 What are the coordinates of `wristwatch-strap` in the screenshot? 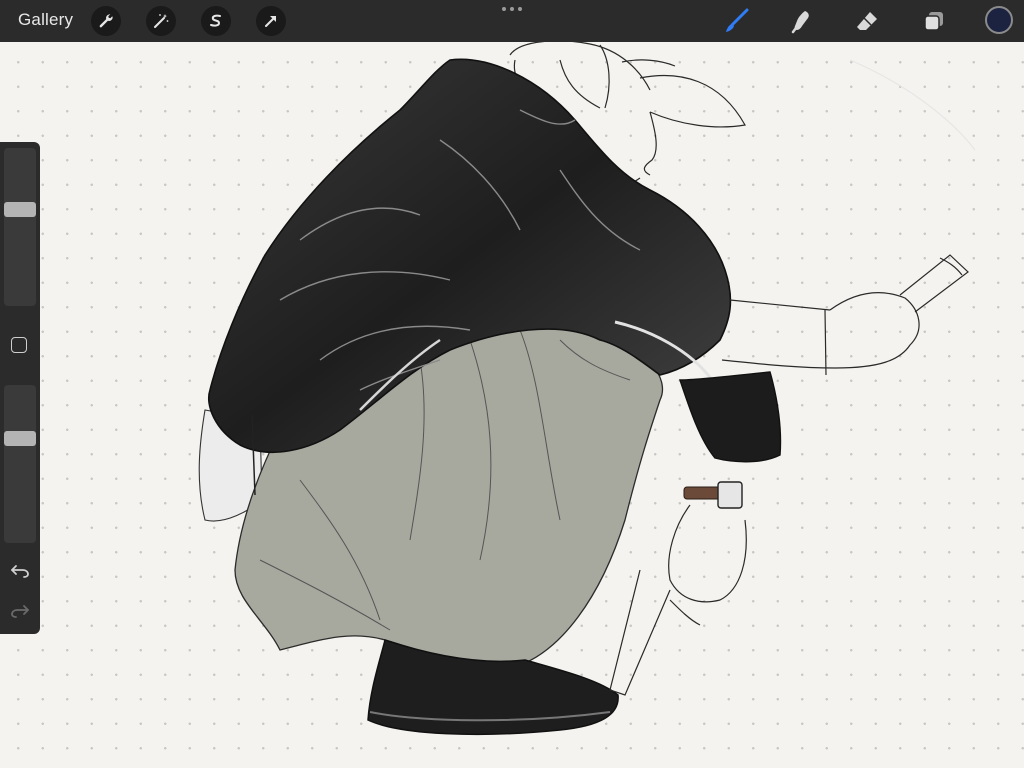 It's located at (702, 493).